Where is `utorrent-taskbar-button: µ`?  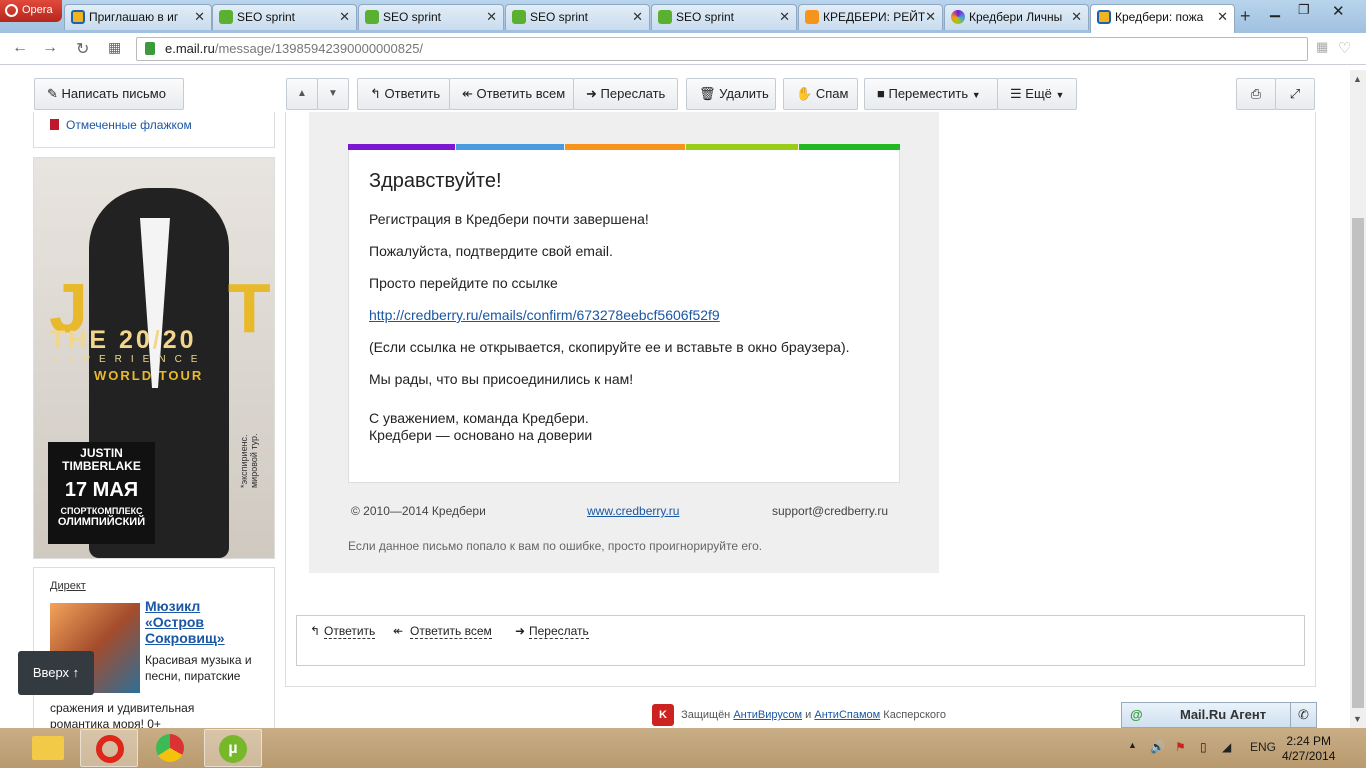 utorrent-taskbar-button: µ is located at coordinates (233, 748).